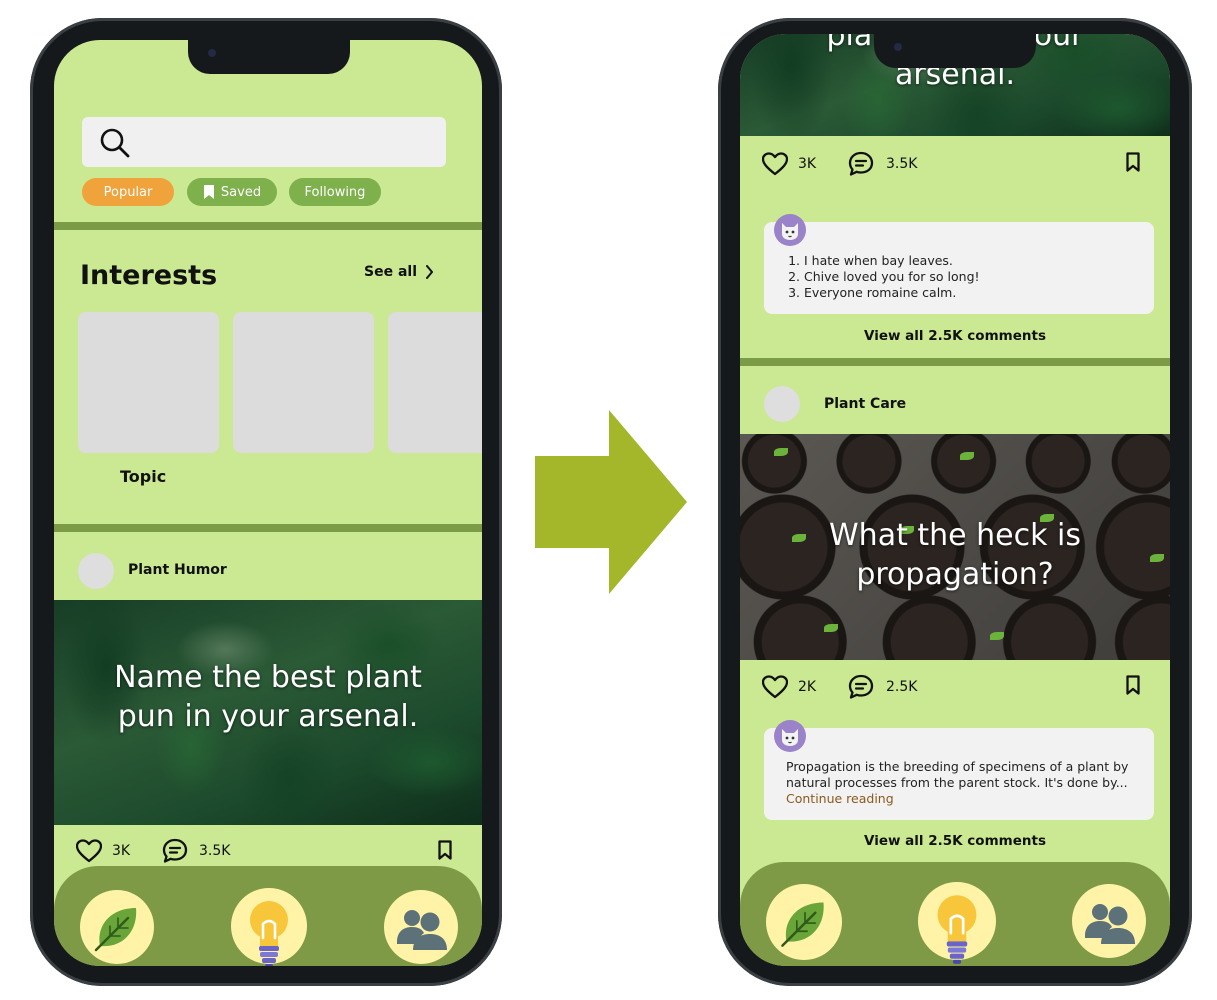 The width and height of the screenshot is (1217, 1000). Describe the element at coordinates (264, 142) in the screenshot. I see `search-input` at that location.